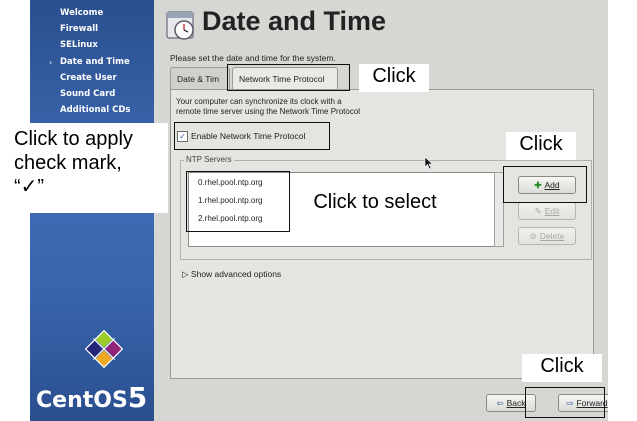 Image resolution: width=637 pixels, height=421 pixels. Describe the element at coordinates (238, 201) in the screenshot. I see `highlight-ntp-servers` at that location.